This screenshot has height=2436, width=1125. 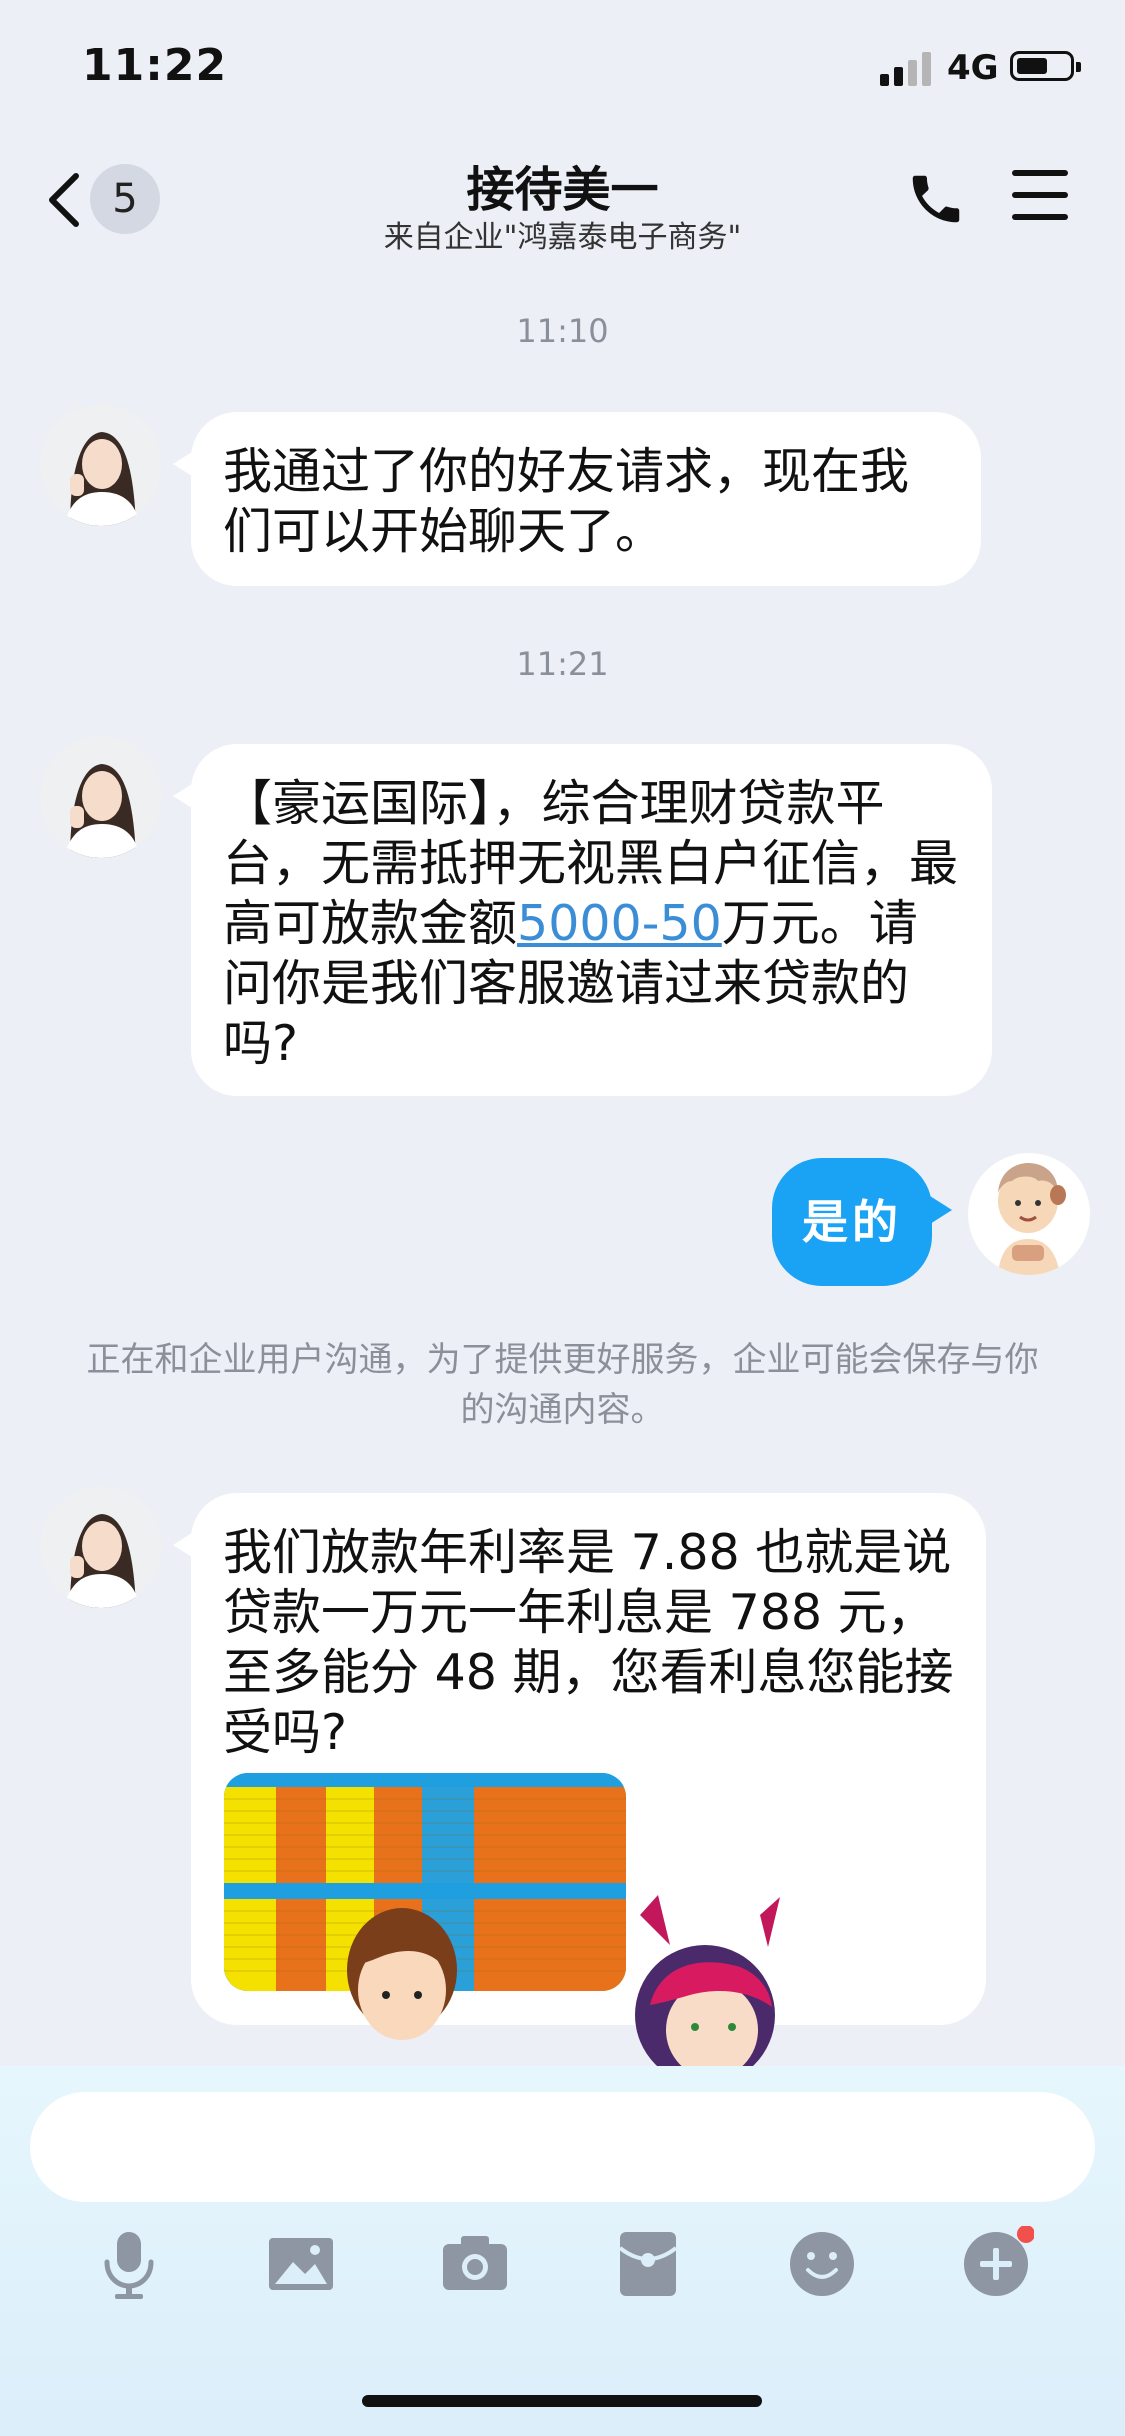 I want to click on notification-dot, so click(x=1025, y=2234).